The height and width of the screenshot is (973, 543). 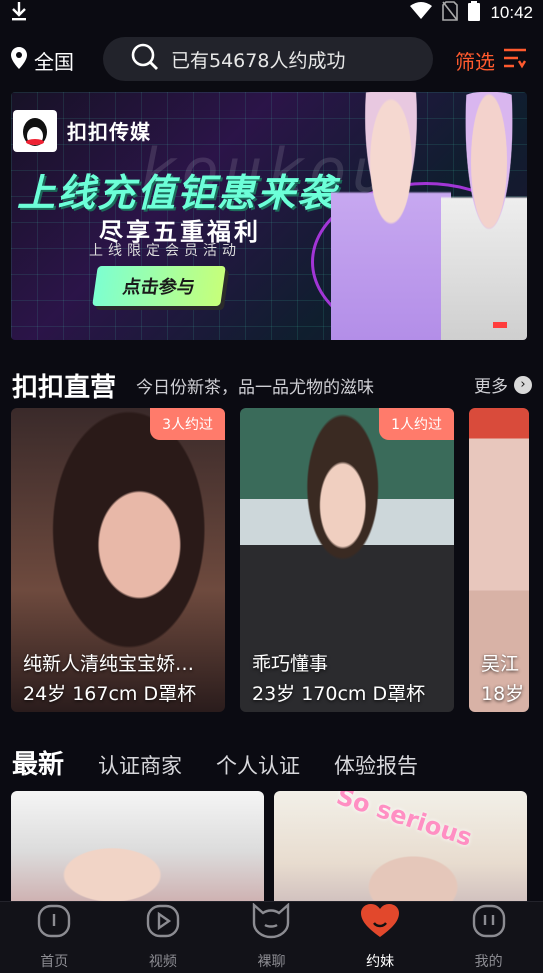 What do you see at coordinates (110, 694) in the screenshot?
I see `profile-meta: 24岁 167cm D罩杯` at bounding box center [110, 694].